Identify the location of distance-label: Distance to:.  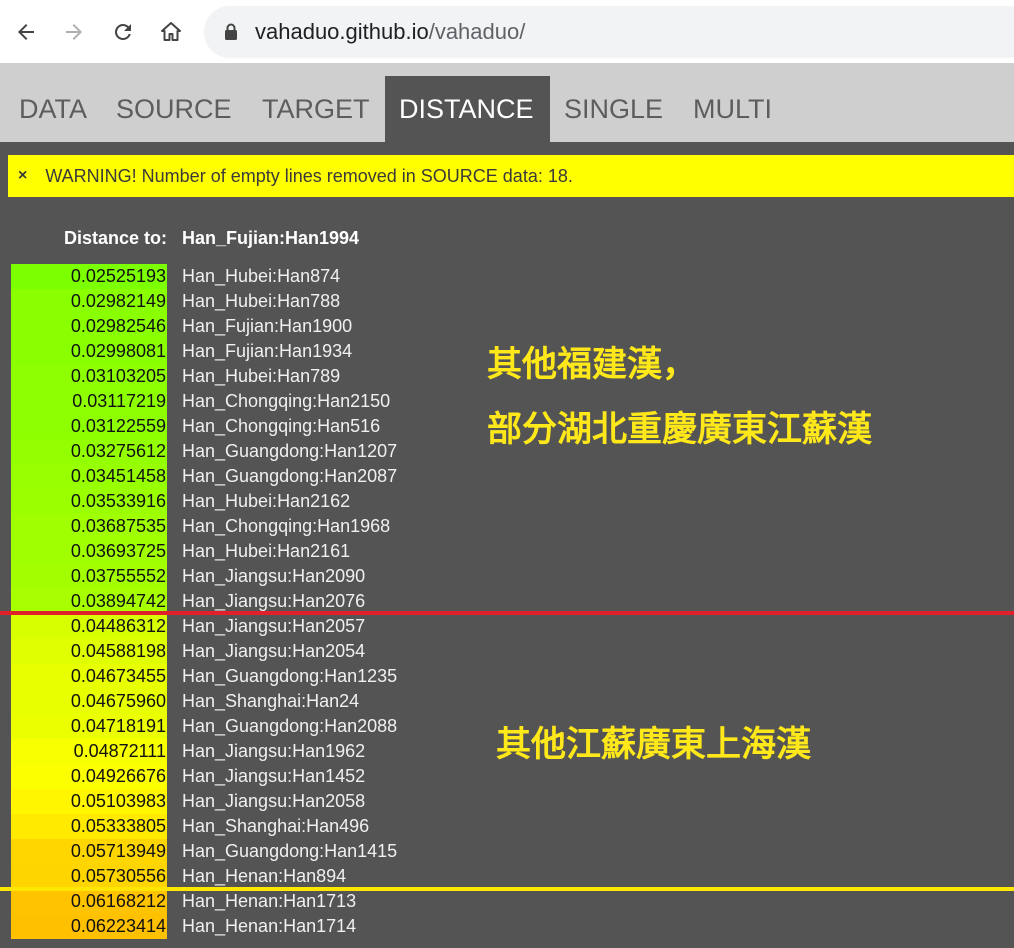
(115, 238).